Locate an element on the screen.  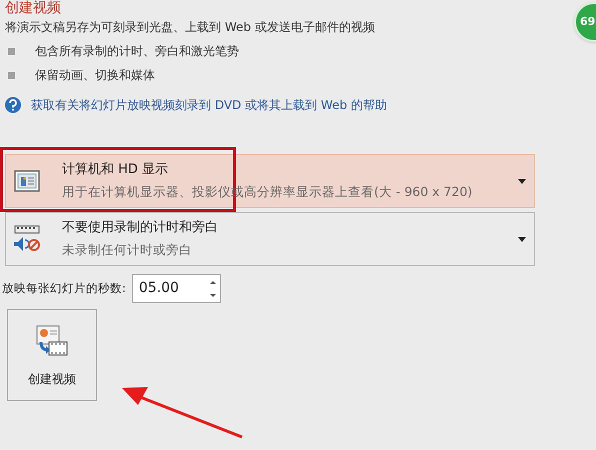
monitor-chart-icon is located at coordinates (27, 181).